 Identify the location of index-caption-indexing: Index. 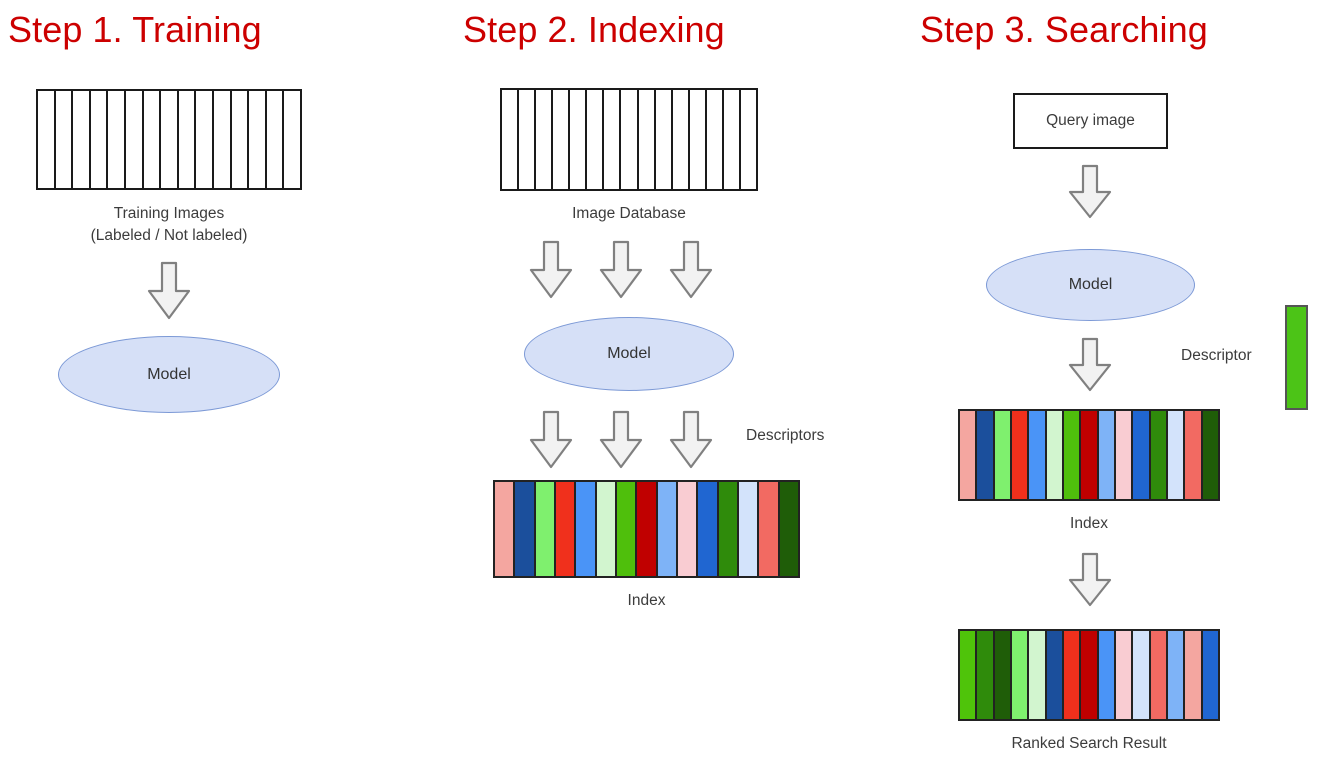
(646, 600).